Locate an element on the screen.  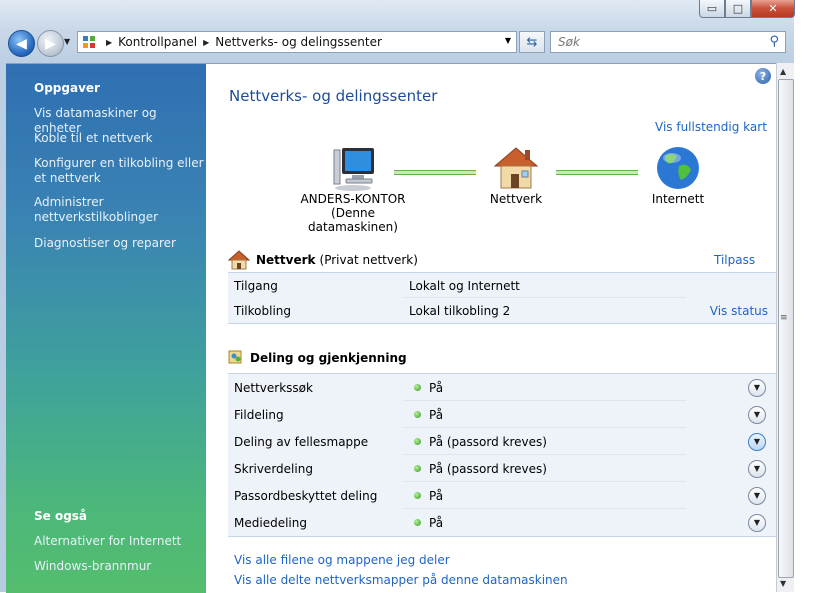
file-sharing-value: På is located at coordinates (436, 414).